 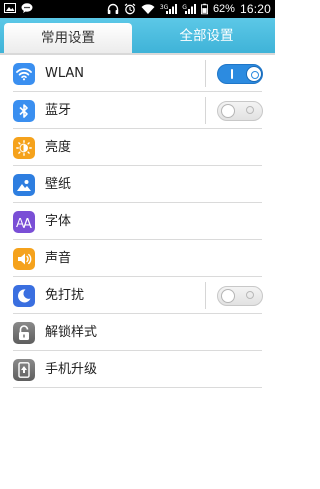 What do you see at coordinates (137, 147) in the screenshot?
I see `settings-row-brightness: 亮度` at bounding box center [137, 147].